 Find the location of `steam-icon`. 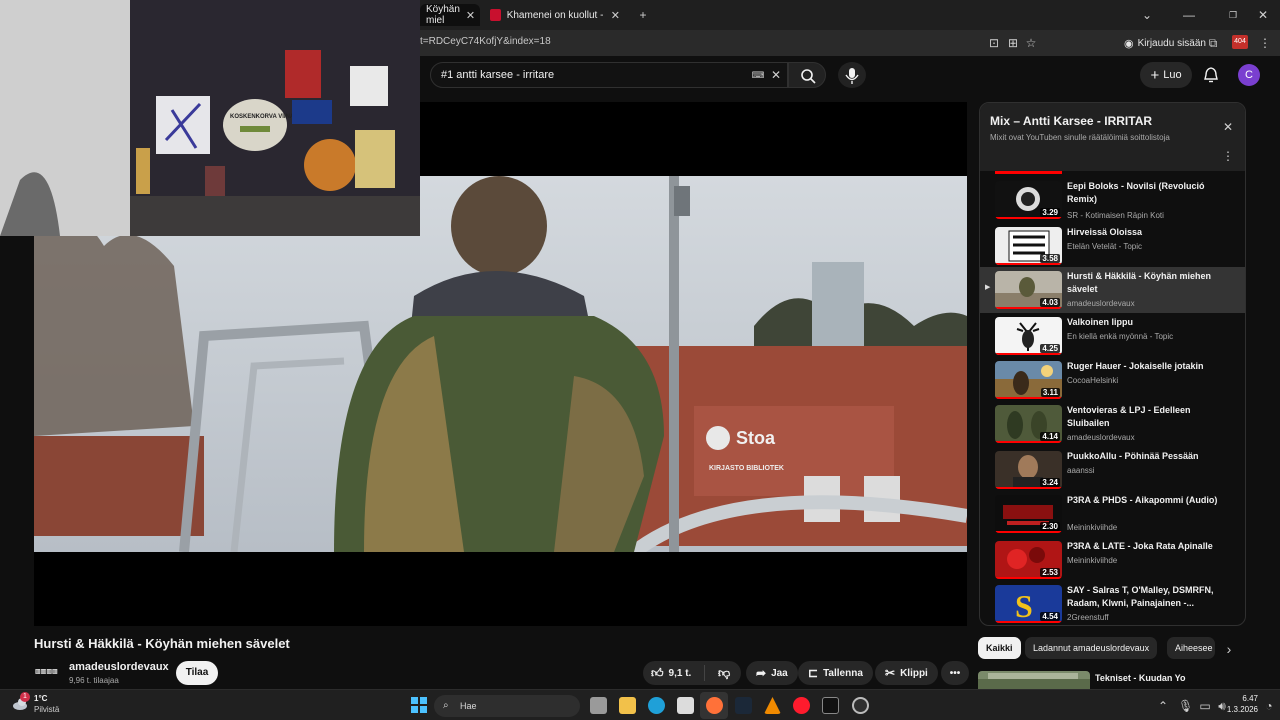

steam-icon is located at coordinates (743, 705).